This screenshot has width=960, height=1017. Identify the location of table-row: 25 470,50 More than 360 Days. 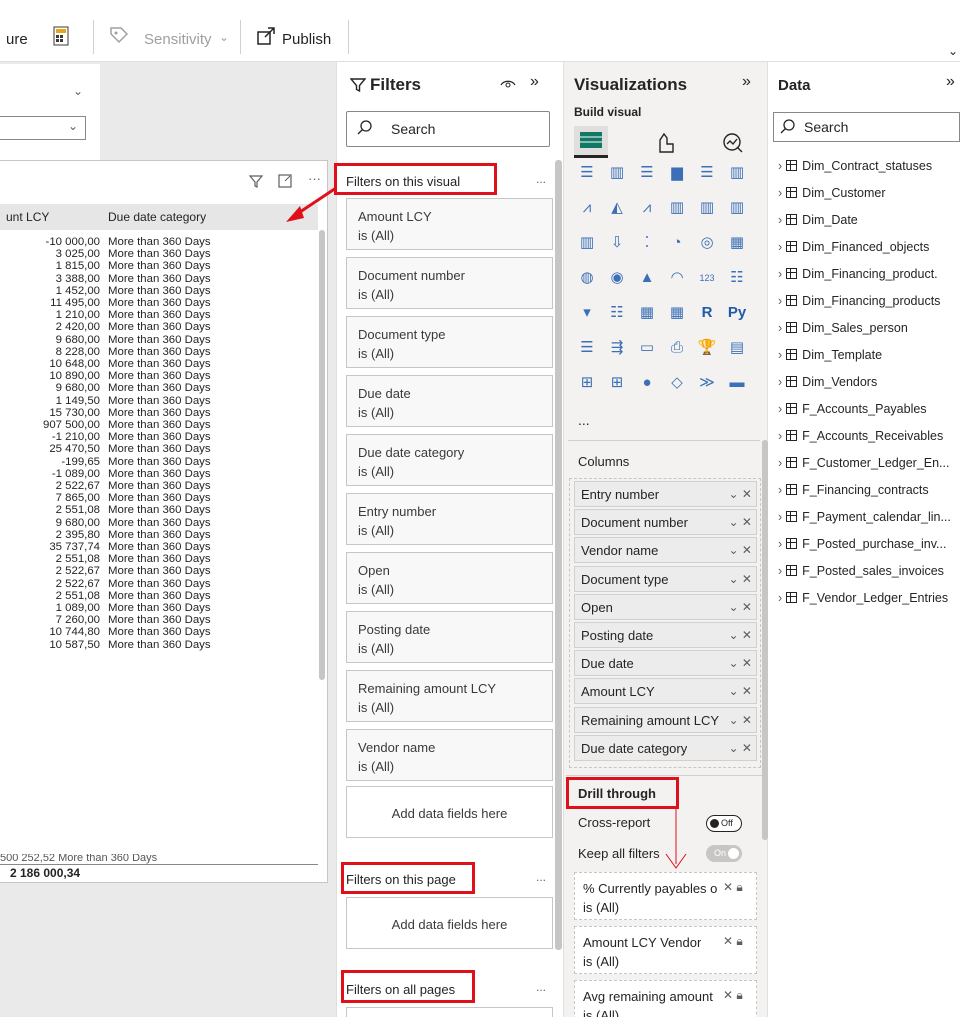
(155, 449).